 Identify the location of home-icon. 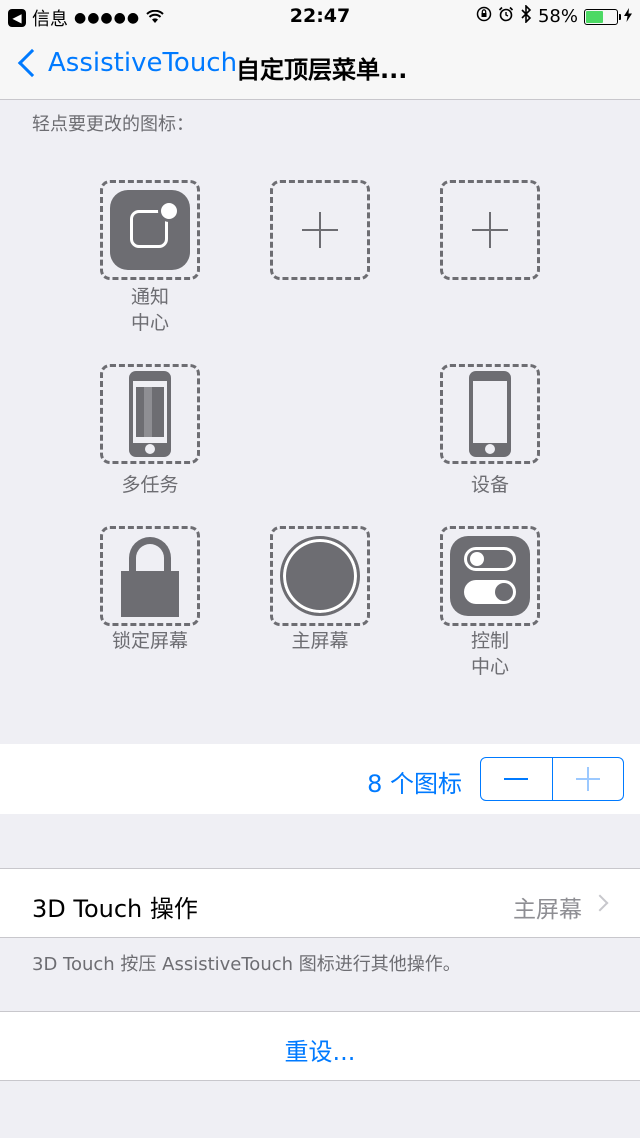
(320, 576).